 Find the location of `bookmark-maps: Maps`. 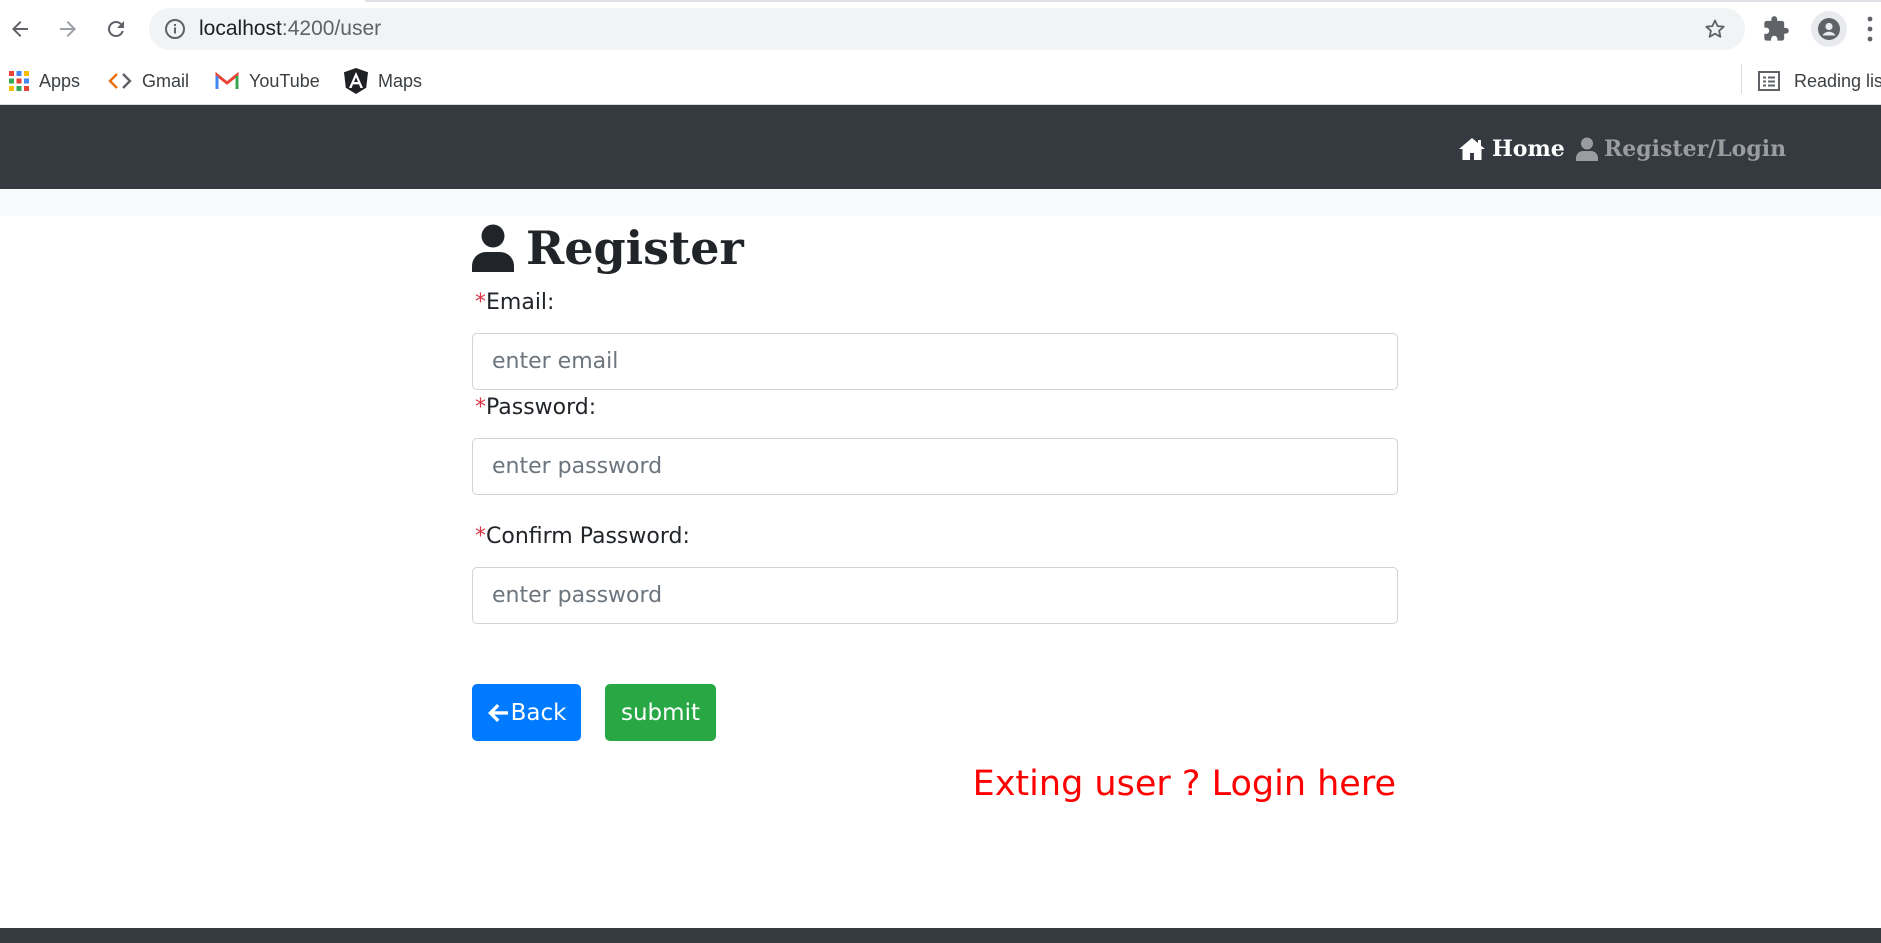

bookmark-maps: Maps is located at coordinates (383, 81).